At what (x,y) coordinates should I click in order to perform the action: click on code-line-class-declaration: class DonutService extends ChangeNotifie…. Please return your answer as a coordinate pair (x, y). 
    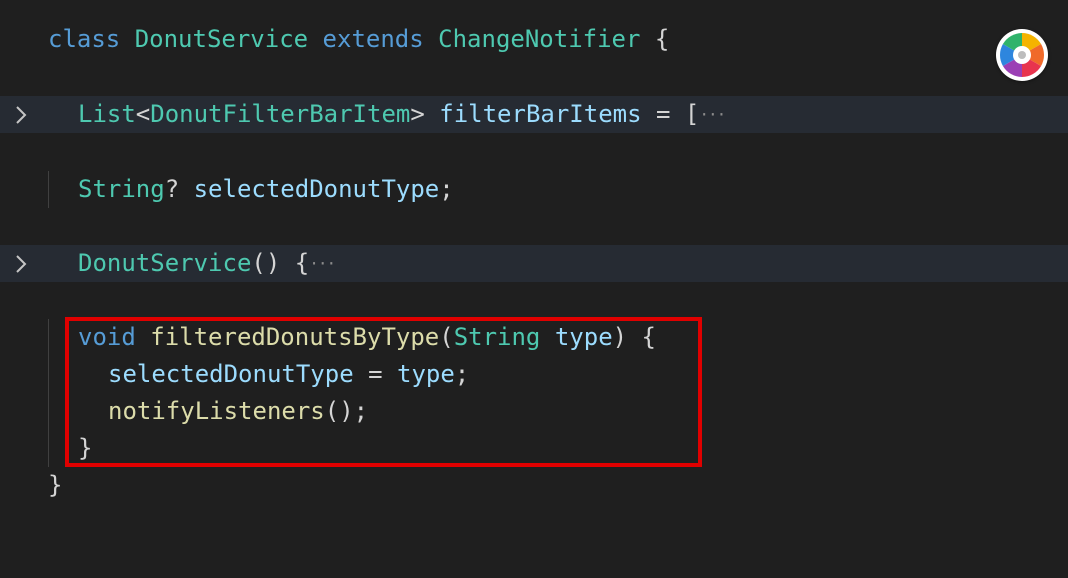
    Looking at the image, I should click on (534, 39).